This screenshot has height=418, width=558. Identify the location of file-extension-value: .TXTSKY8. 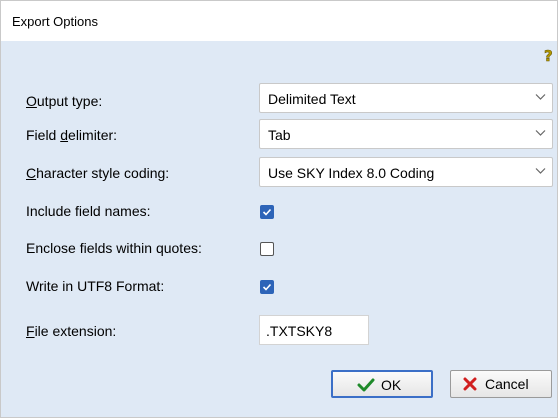
(299, 331).